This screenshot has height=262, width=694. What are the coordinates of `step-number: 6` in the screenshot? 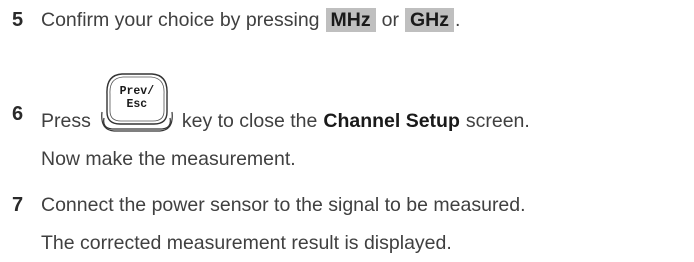 It's located at (18, 114).